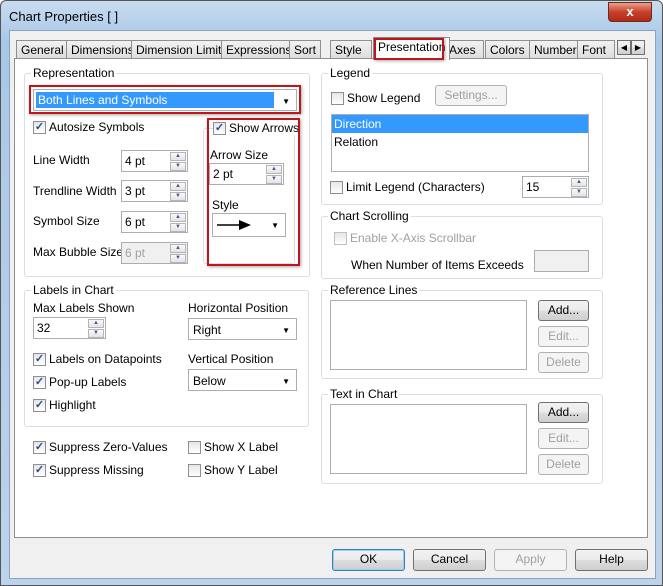 Image resolution: width=663 pixels, height=586 pixels. I want to click on text-in-chart-list, so click(428, 439).